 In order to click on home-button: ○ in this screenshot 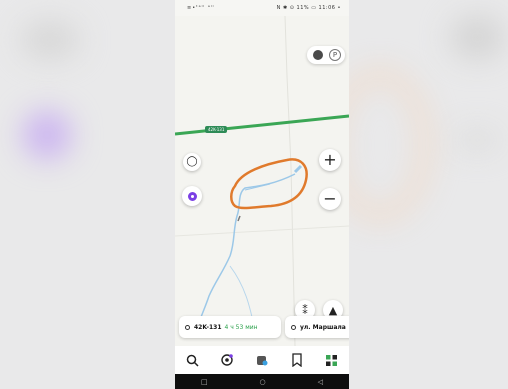, I will do `click(263, 382)`.